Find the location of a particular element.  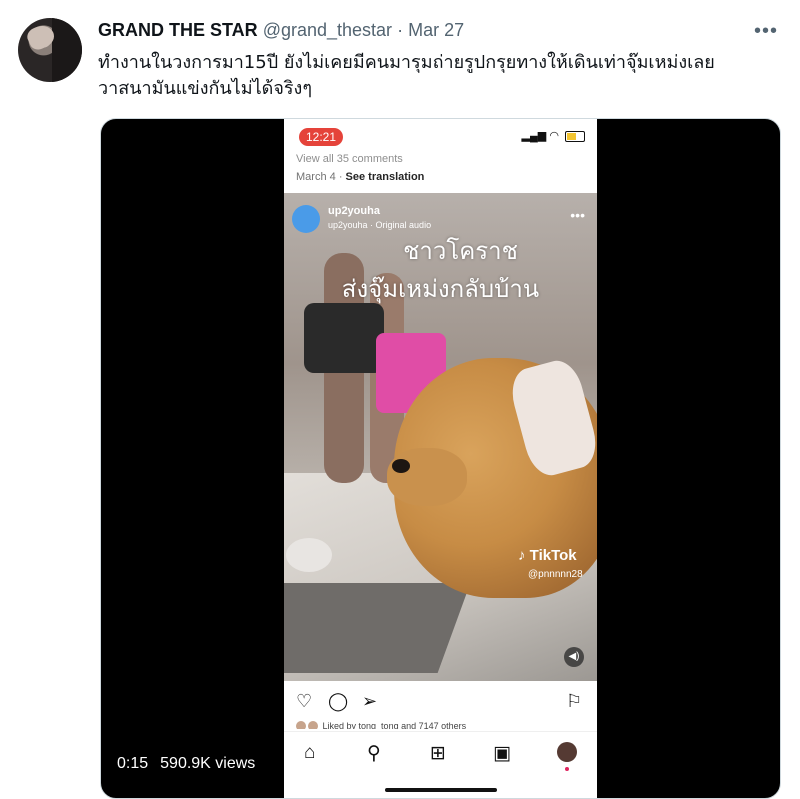

share-icon: ➢ is located at coordinates (369, 701).